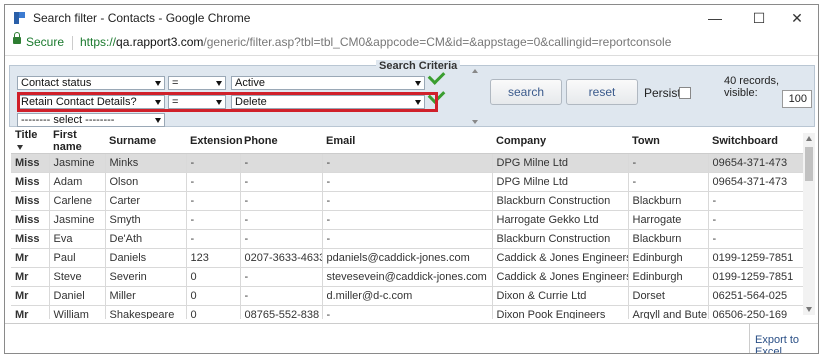 The height and width of the screenshot is (359, 824). I want to click on column-header: Town, so click(668, 141).